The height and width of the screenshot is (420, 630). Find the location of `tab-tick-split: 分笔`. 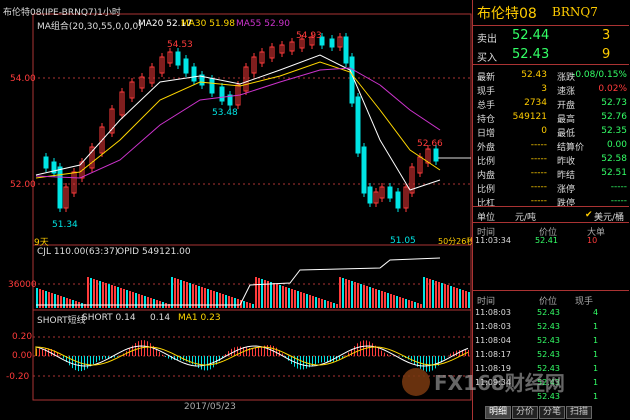

tab-tick-split: 分笔 is located at coordinates (552, 412).